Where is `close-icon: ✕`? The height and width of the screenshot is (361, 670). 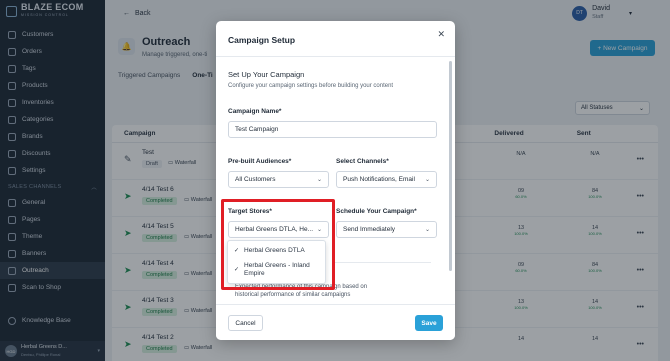 close-icon: ✕ is located at coordinates (441, 34).